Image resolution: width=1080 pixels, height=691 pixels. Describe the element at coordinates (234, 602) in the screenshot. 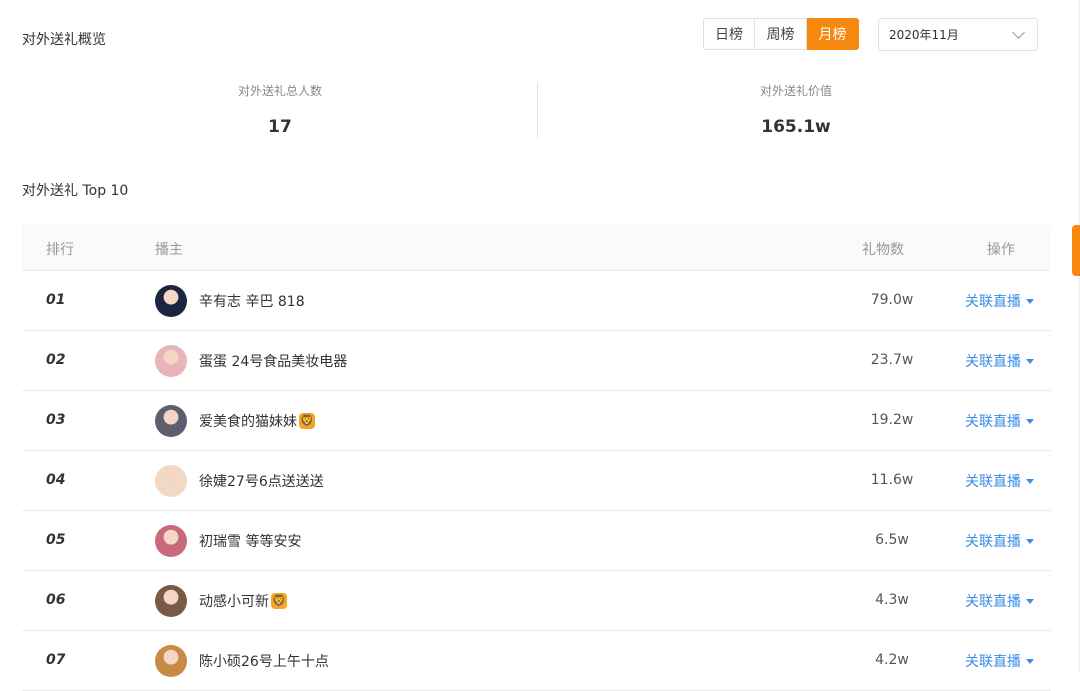

I see `host-name-text: 动感小可新` at that location.